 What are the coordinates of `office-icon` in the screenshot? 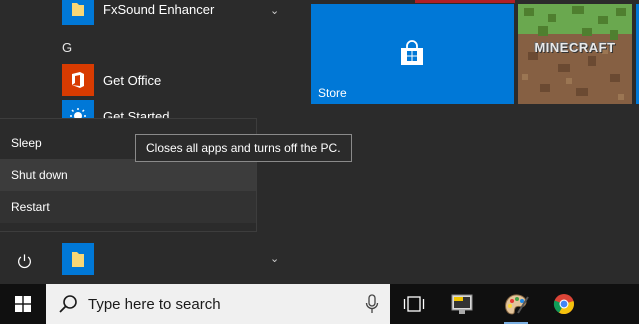 It's located at (78, 80).